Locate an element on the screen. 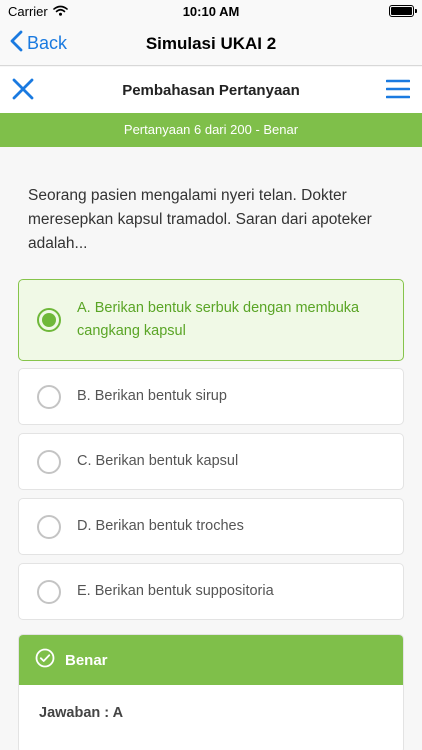 The width and height of the screenshot is (422, 750). check-circle-icon is located at coordinates (45, 660).